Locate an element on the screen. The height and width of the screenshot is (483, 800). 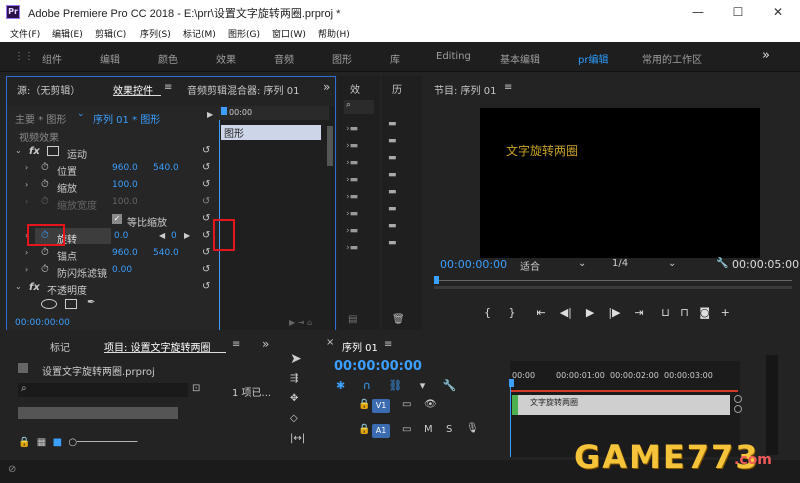
tab-audio-clip-mixer: 音频剪辑混合器: 序列 01 is located at coordinates (243, 89).